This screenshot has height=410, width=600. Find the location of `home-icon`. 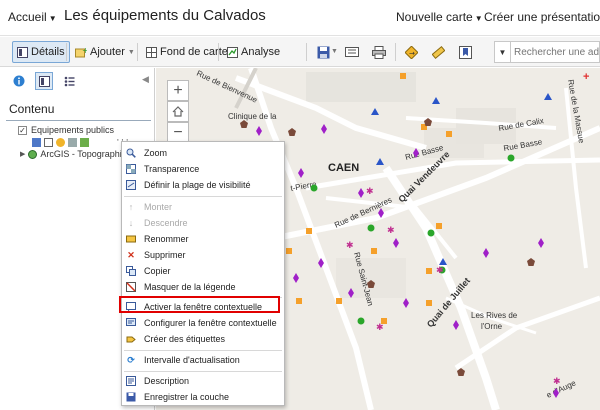

home-icon is located at coordinates (178, 111).